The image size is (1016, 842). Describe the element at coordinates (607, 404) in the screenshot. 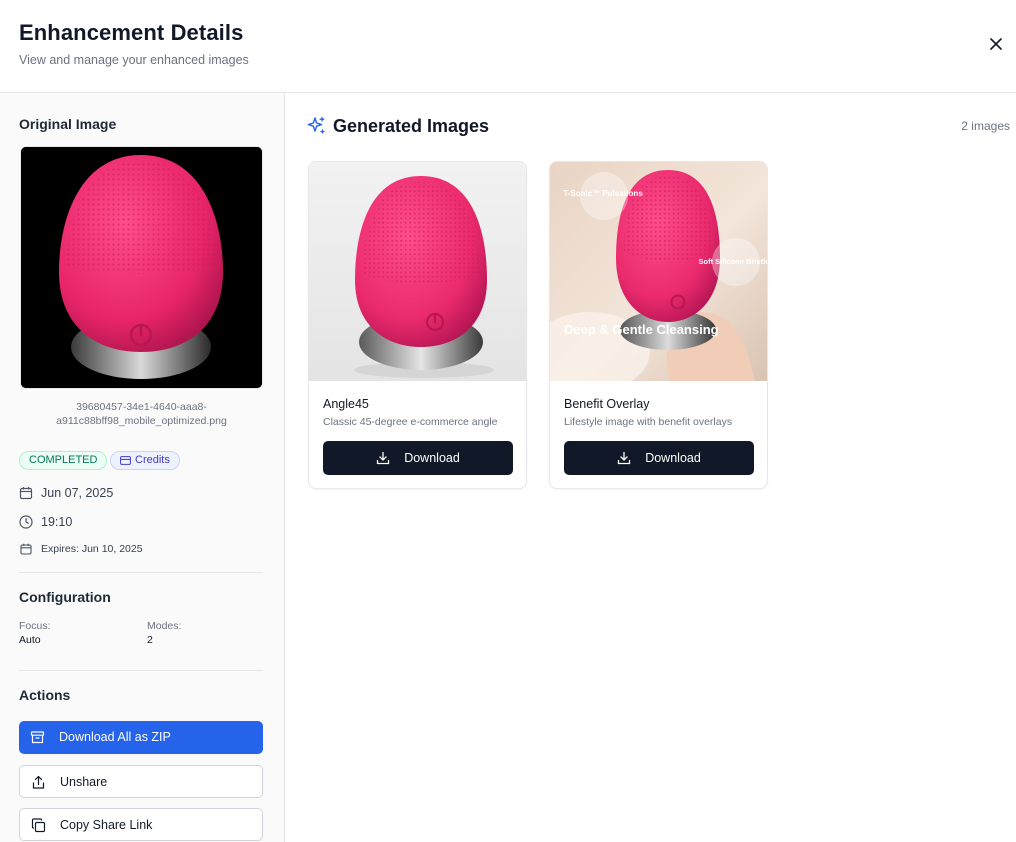

I see `card-title: Benefit Overlay` at that location.